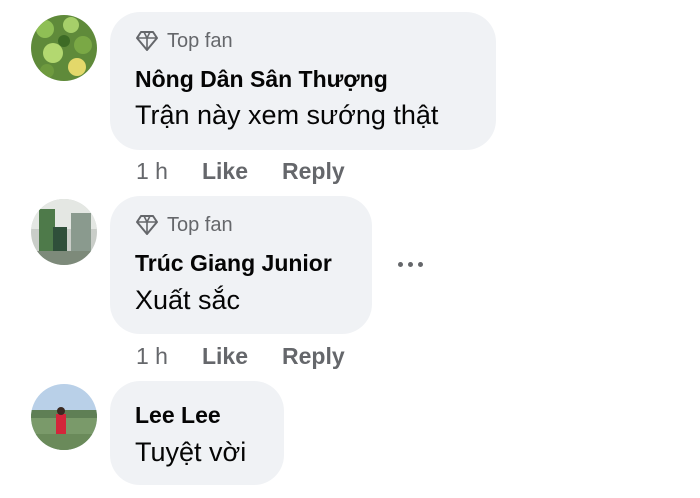  I want to click on author-name: Lee Lee, so click(178, 415).